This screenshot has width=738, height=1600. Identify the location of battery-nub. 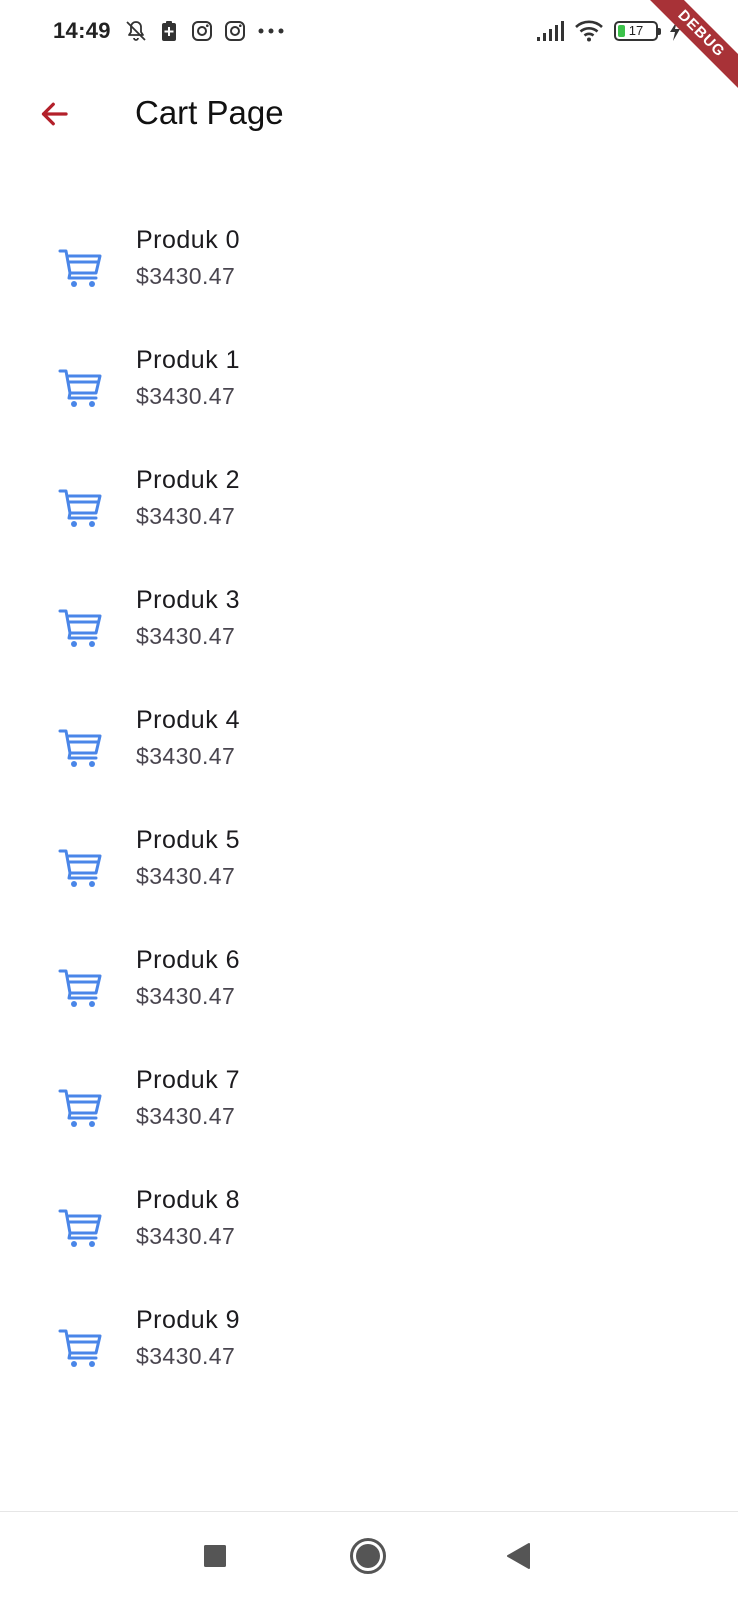
(659, 31).